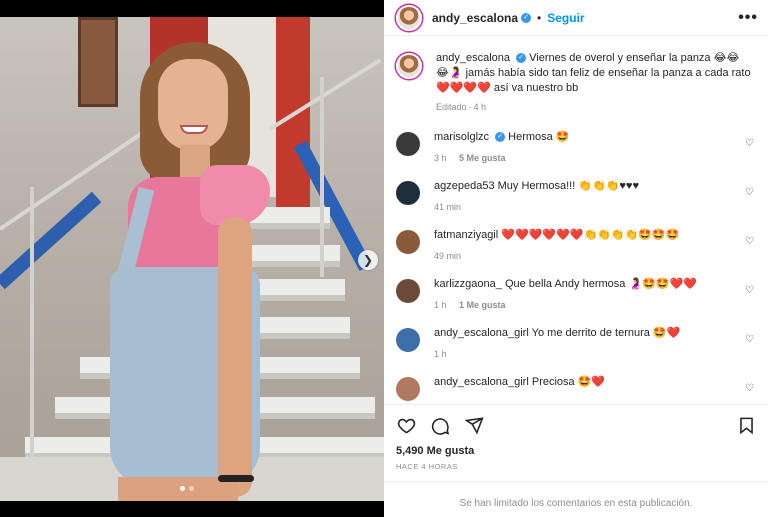 The height and width of the screenshot is (517, 768). I want to click on carousel-dots, so click(187, 488).